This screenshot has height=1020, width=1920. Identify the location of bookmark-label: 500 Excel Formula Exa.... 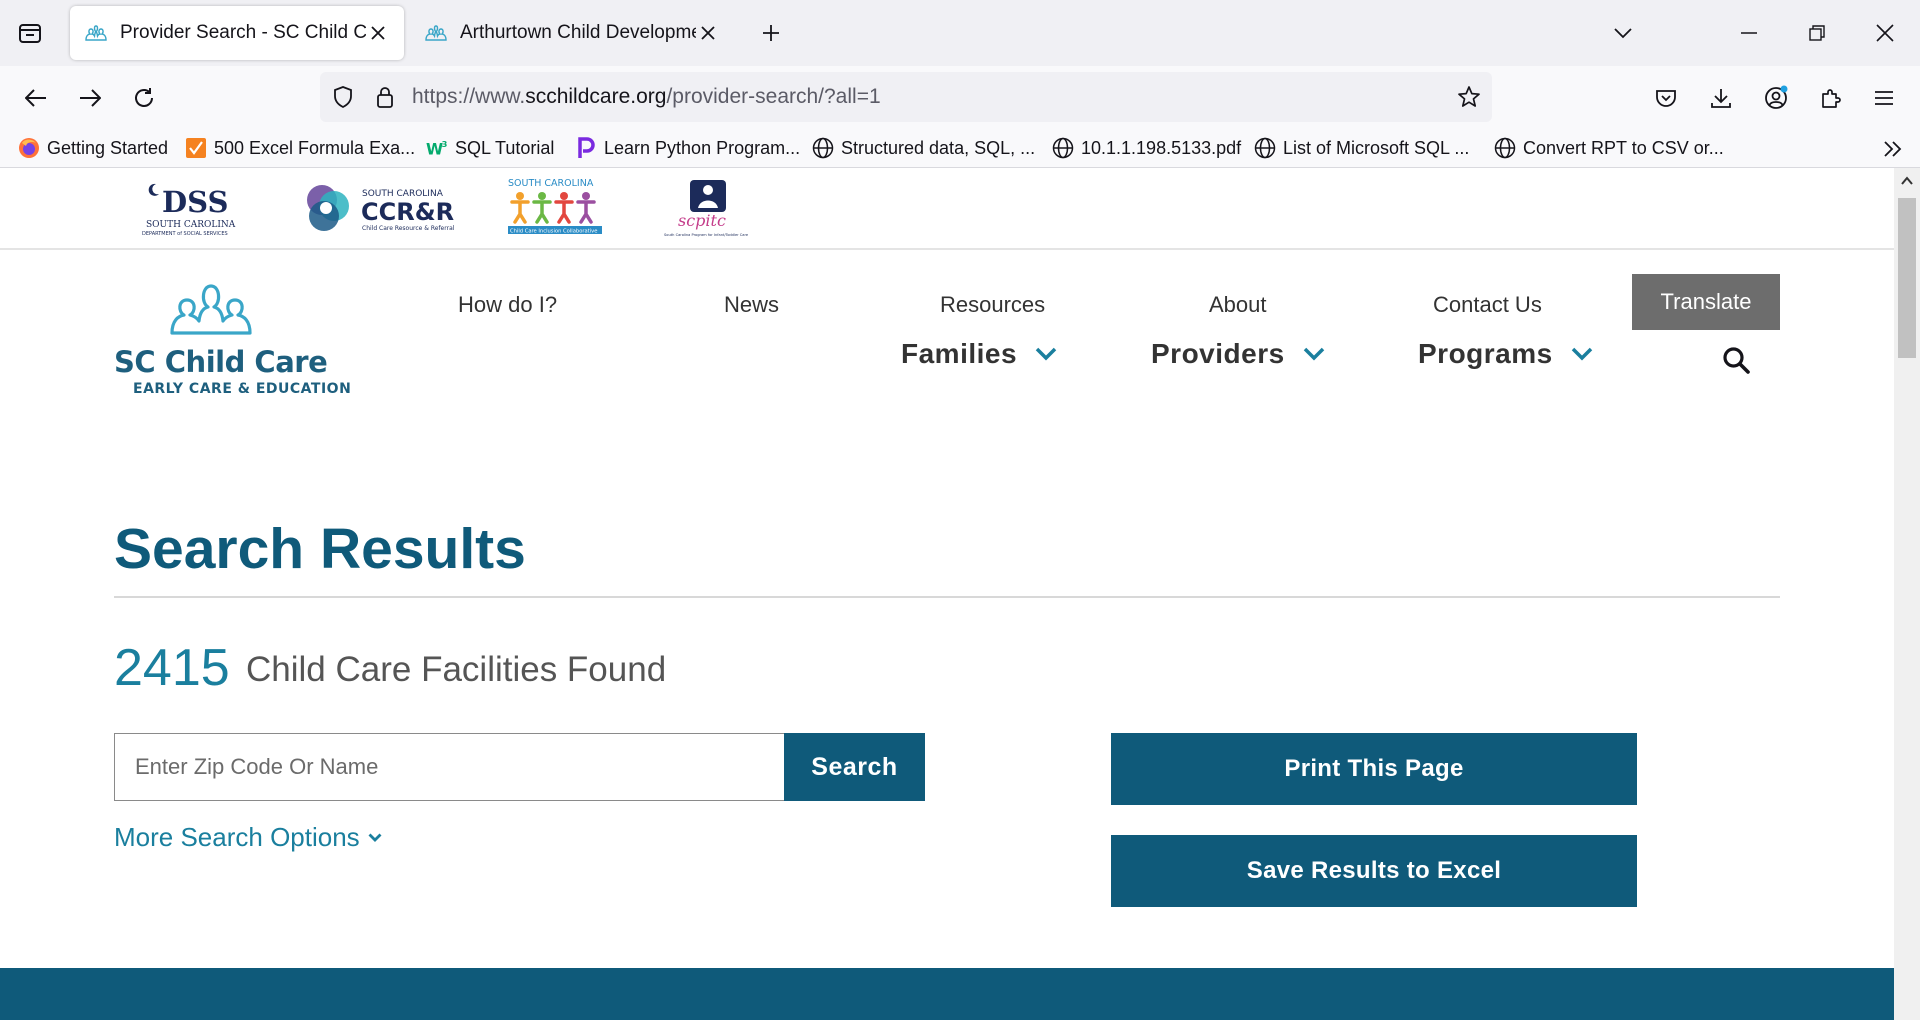
(315, 147).